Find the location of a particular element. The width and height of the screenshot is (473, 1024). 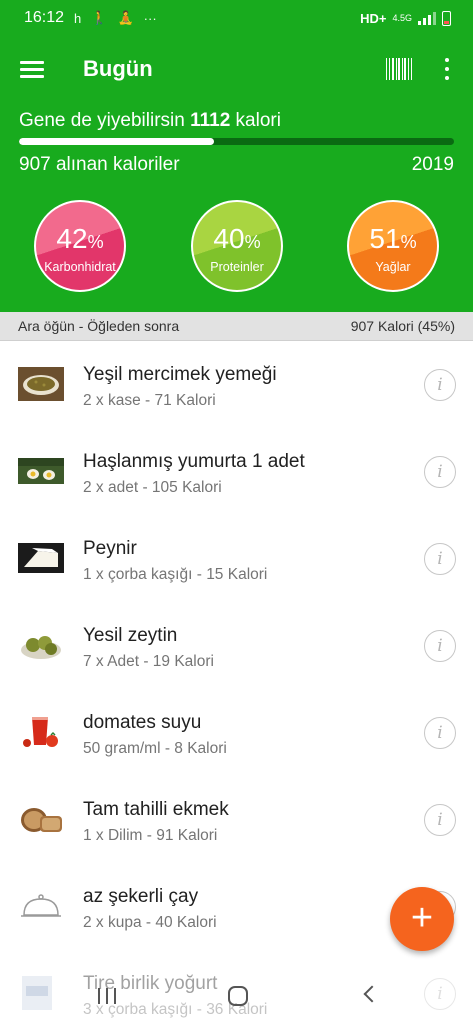

macro-fat-percent: 51% is located at coordinates (393, 238).